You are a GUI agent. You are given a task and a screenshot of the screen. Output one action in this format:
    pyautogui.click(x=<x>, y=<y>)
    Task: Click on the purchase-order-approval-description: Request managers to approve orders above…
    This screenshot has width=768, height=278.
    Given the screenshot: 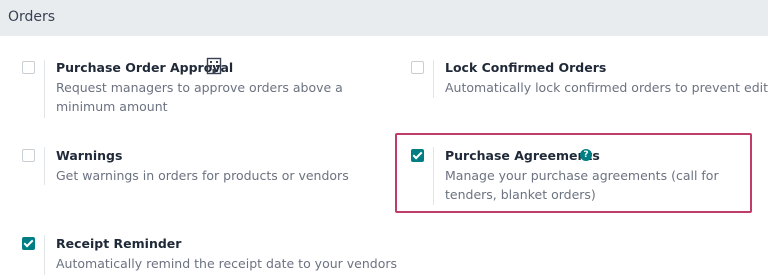 What is the action you would take?
    pyautogui.click(x=199, y=97)
    